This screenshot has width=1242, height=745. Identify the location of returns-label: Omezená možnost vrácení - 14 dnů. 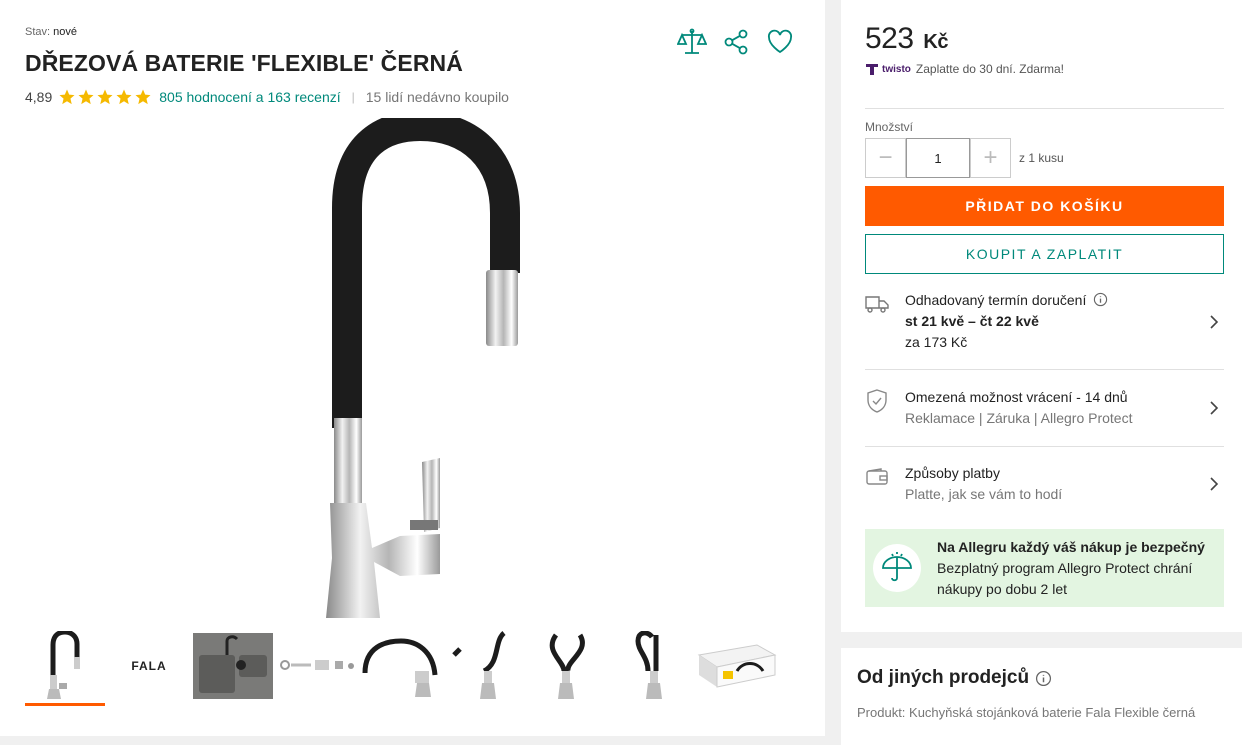
(1016, 397).